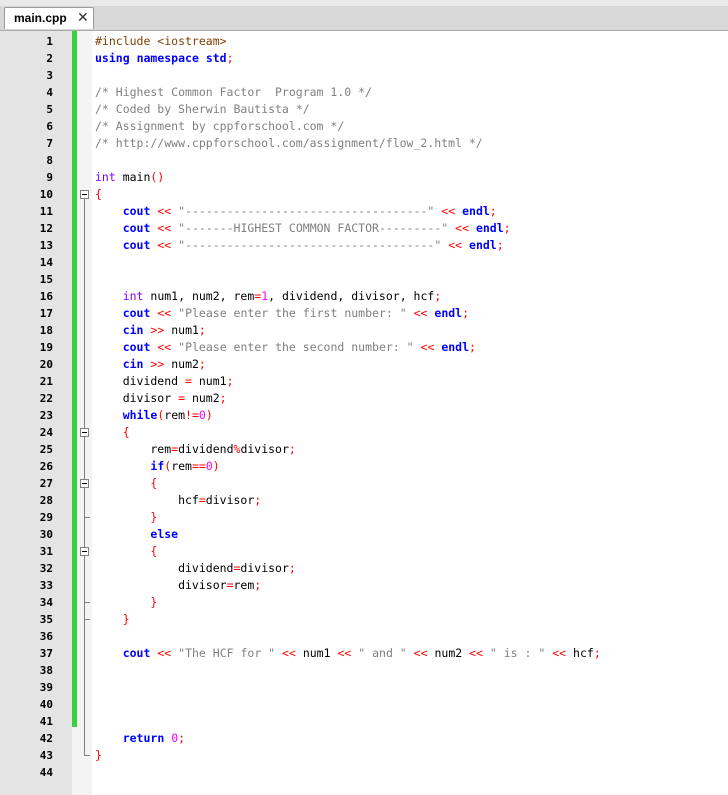 Image resolution: width=728 pixels, height=795 pixels. Describe the element at coordinates (364, 755) in the screenshot. I see `code-line: 43}` at that location.